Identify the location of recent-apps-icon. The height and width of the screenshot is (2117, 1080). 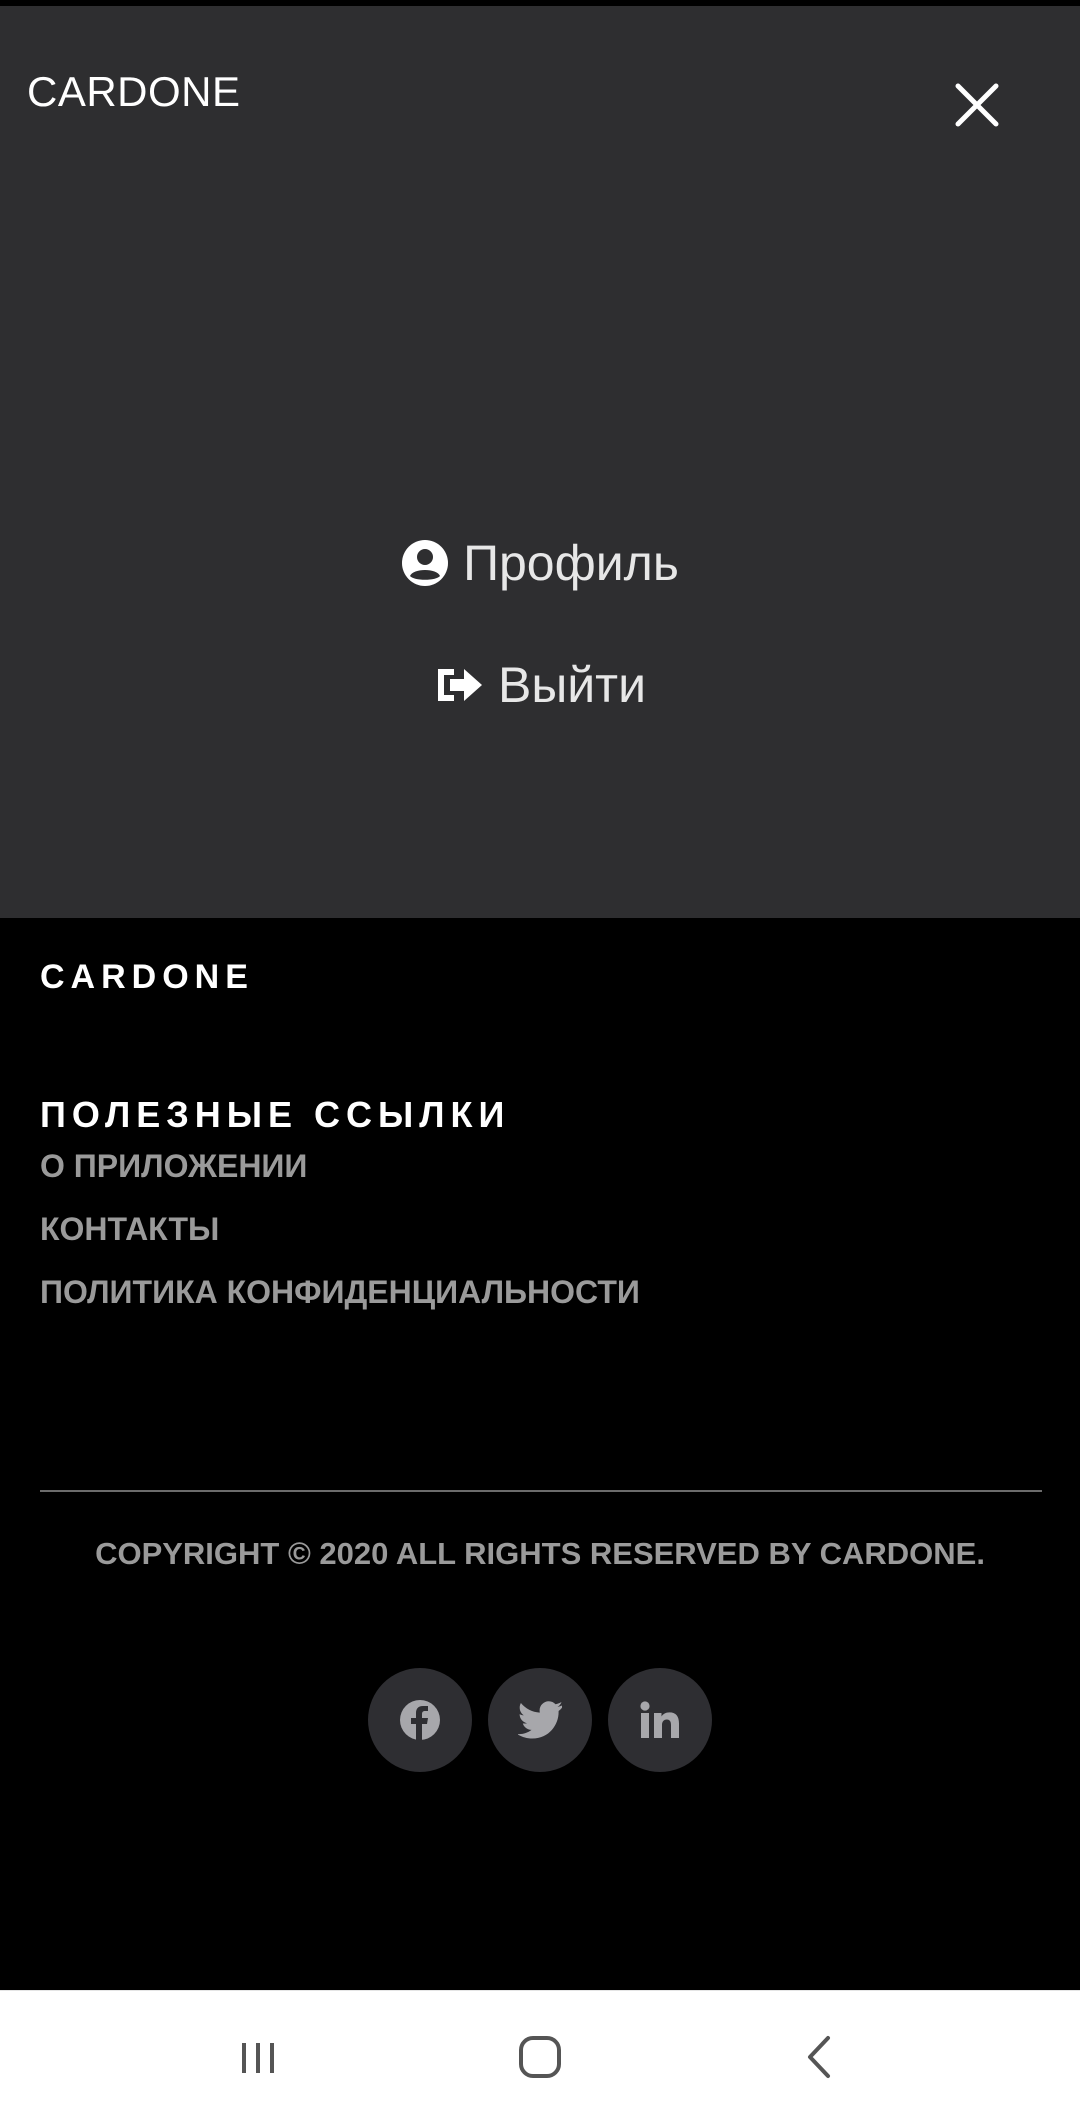
(258, 2058).